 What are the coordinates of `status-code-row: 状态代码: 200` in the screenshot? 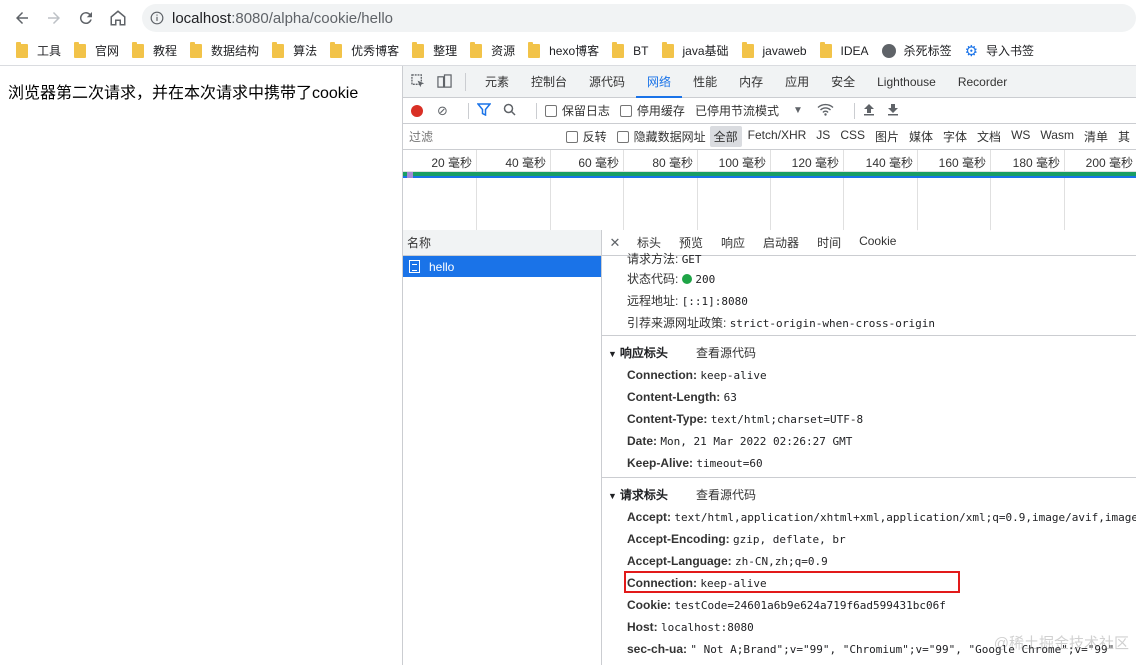 It's located at (671, 278).